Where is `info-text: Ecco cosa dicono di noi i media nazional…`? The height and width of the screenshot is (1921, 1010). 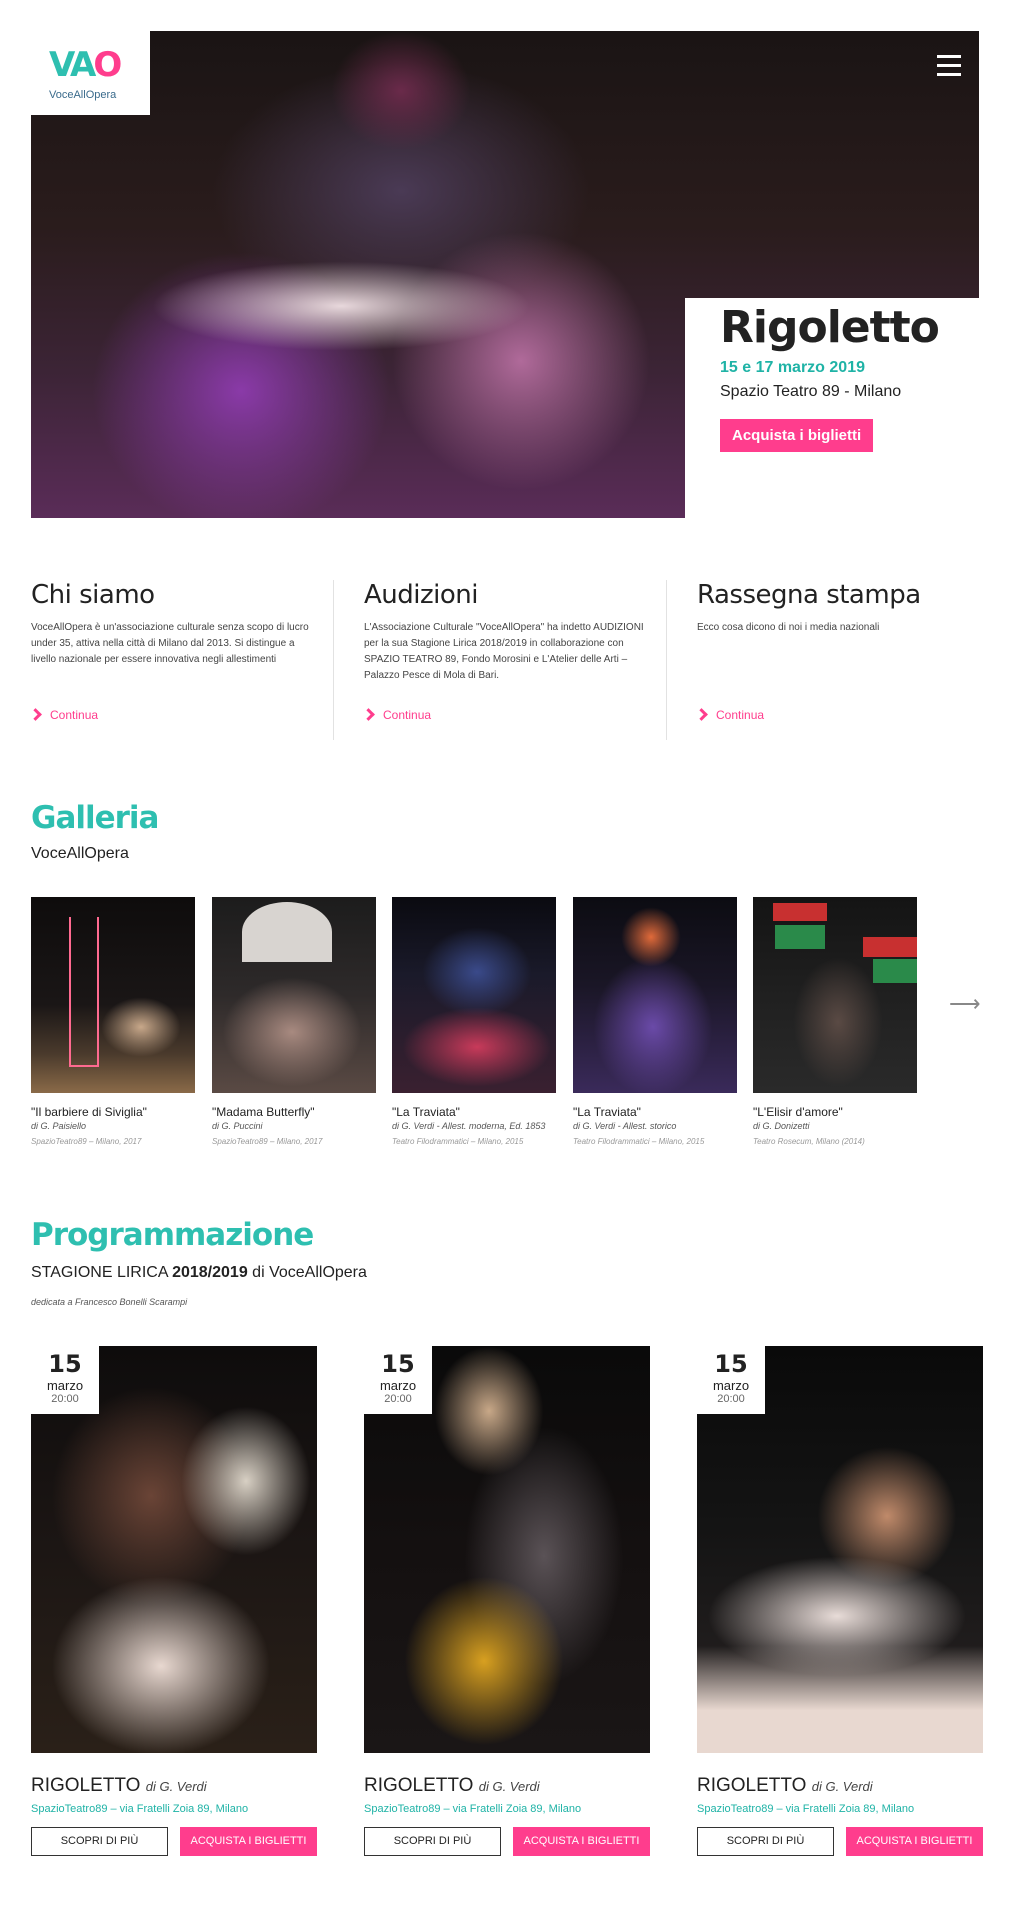 info-text: Ecco cosa dicono di noi i media nazional… is located at coordinates (788, 627).